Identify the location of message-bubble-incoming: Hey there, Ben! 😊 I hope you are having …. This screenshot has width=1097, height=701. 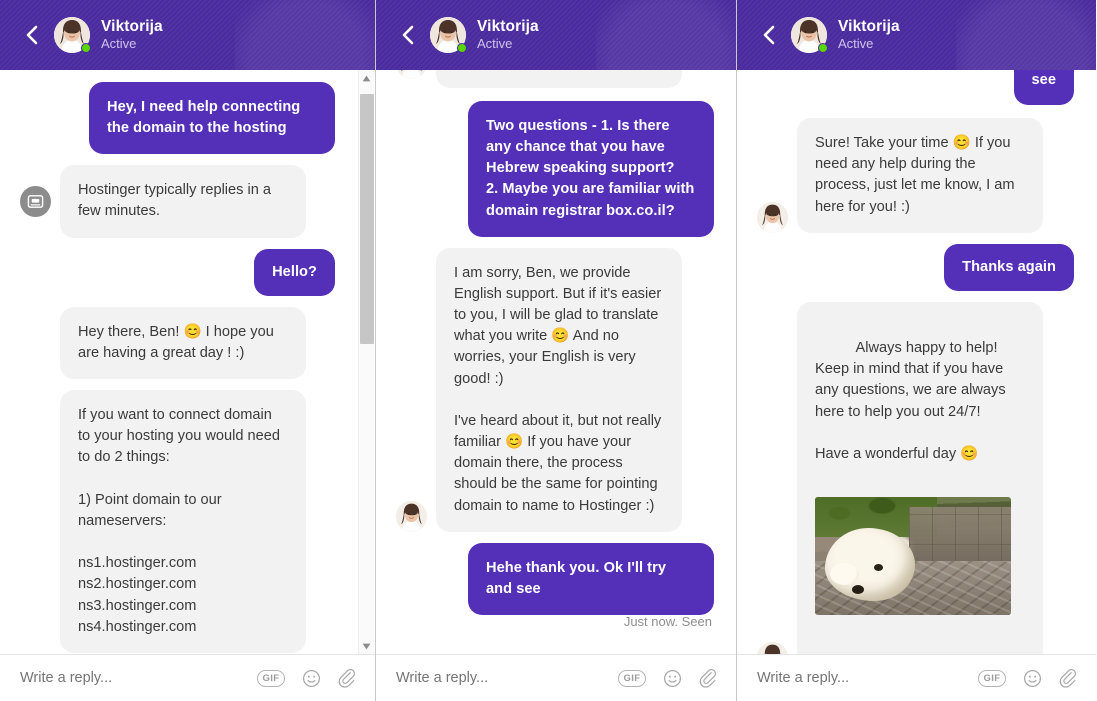
(183, 343).